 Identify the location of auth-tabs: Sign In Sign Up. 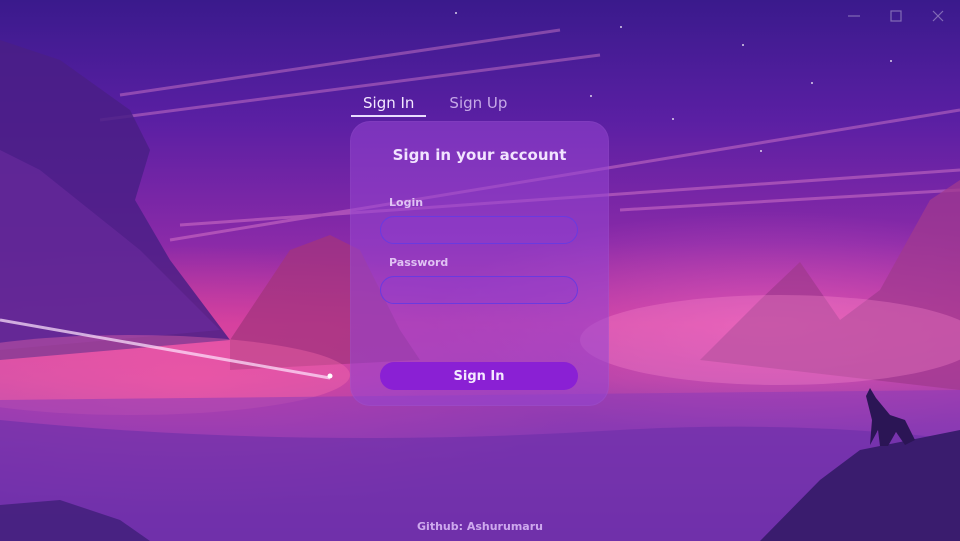
(435, 105).